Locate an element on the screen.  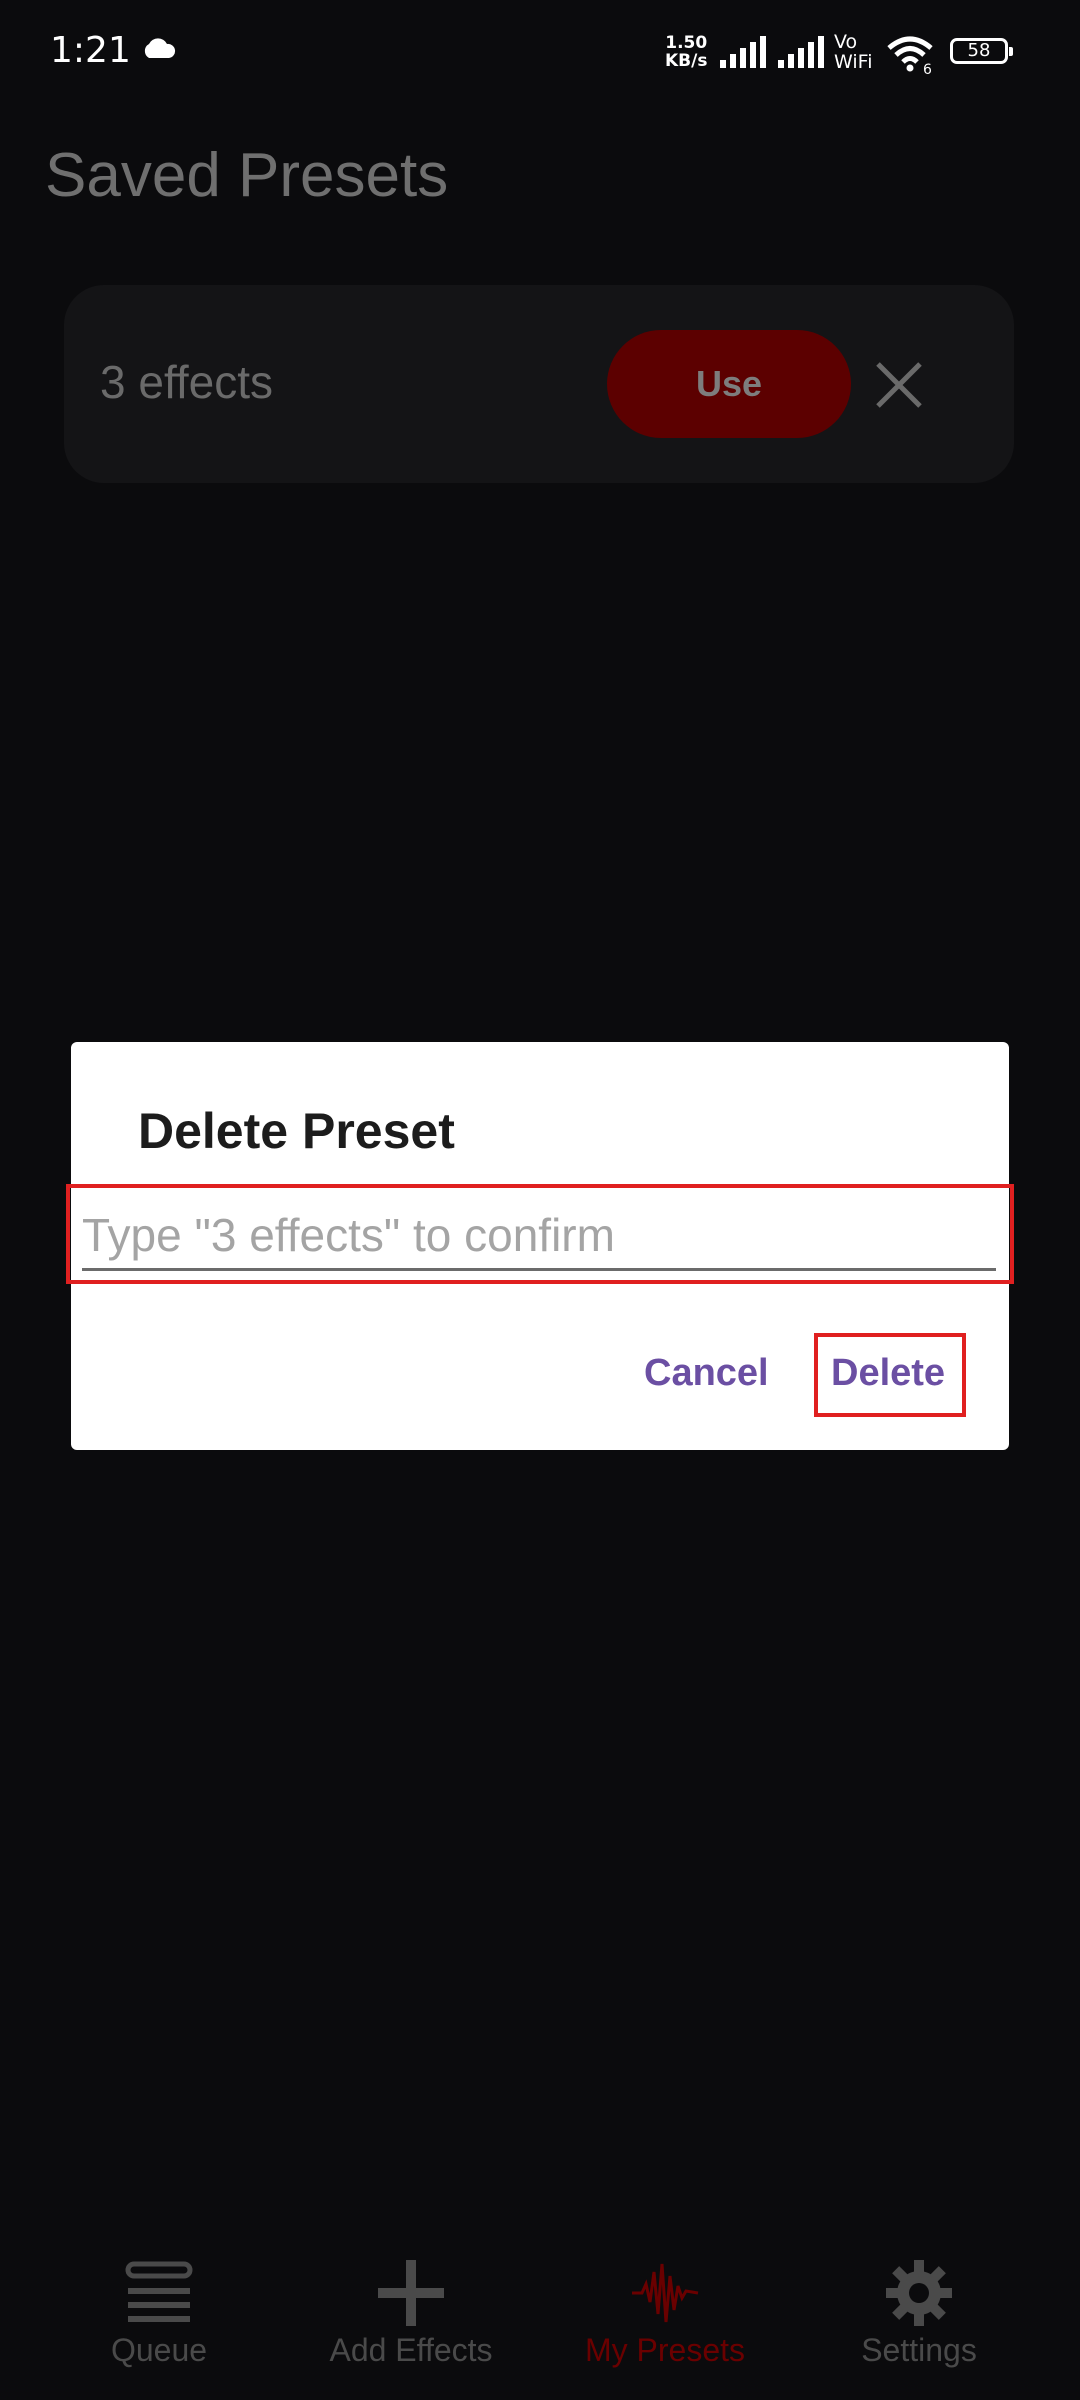
nav-item-my-presets: My Presets is located at coordinates (665, 2313).